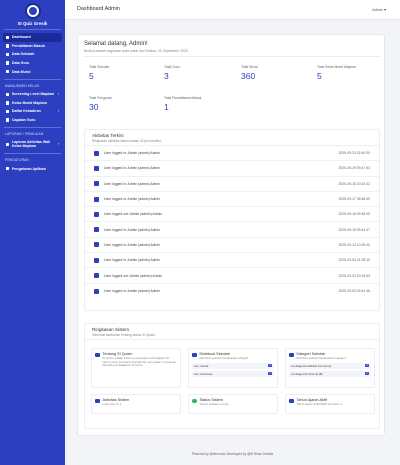 The height and width of the screenshot is (465, 400). I want to click on sidebar-item-capaian-guru: Capaian Guru, so click(32, 120).